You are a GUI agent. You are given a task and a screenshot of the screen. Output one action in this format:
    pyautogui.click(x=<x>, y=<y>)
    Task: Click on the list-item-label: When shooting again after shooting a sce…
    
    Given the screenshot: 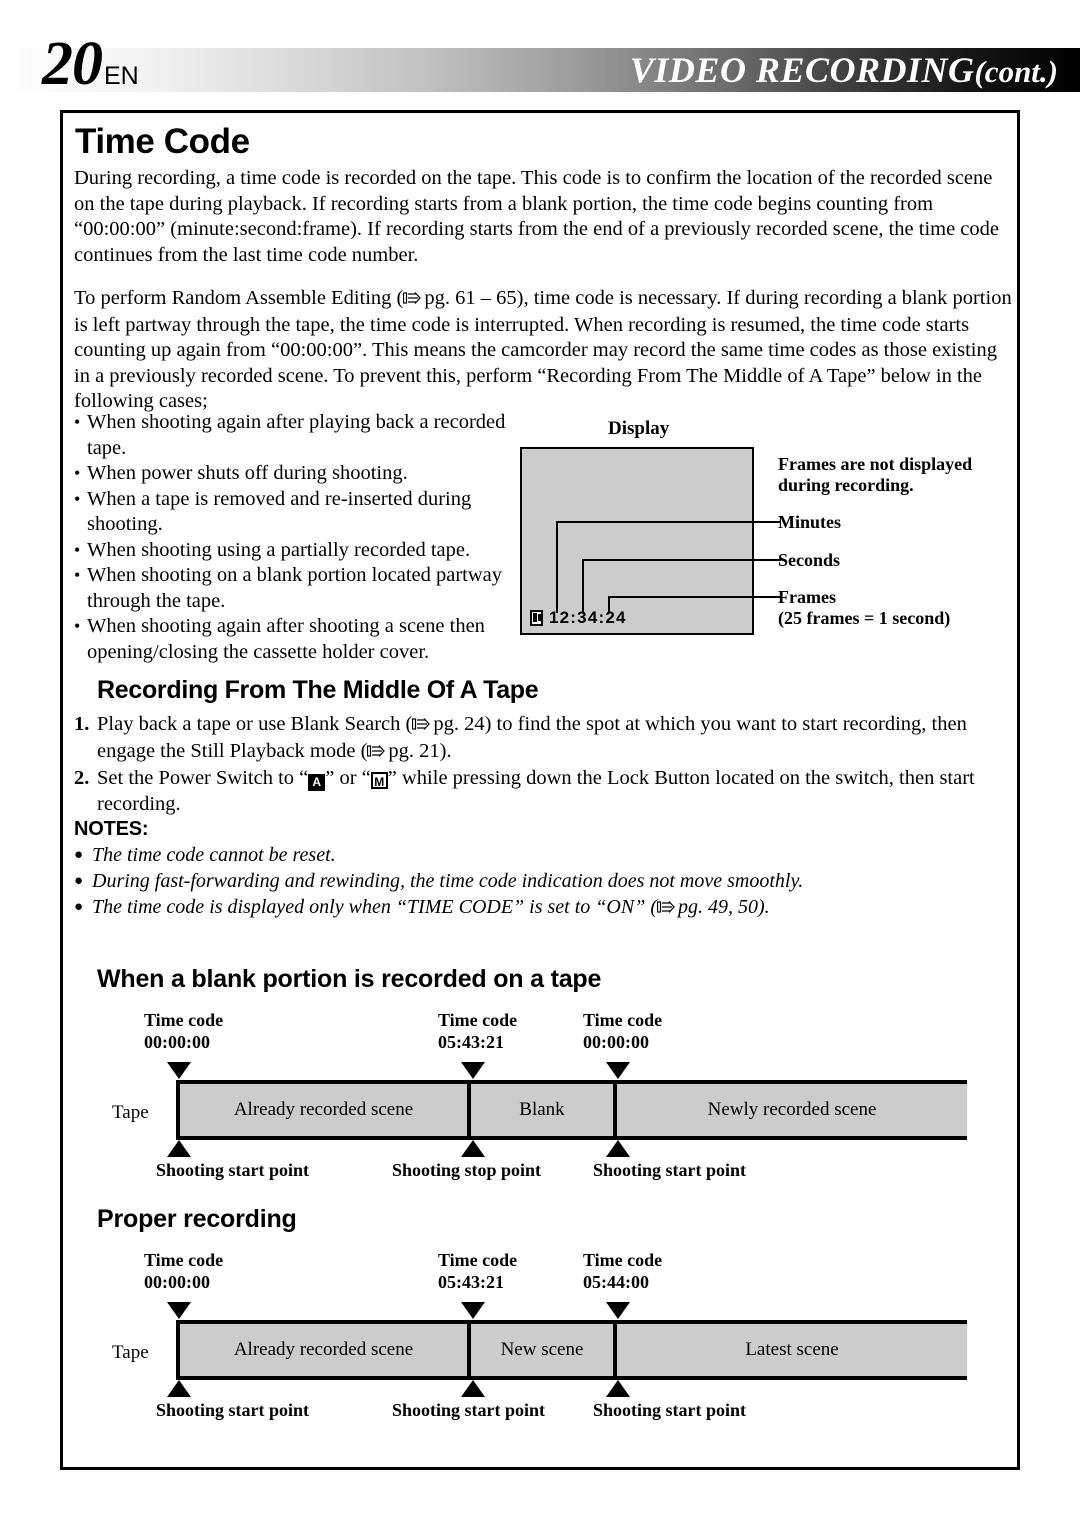 What is the action you would take?
    pyautogui.click(x=286, y=639)
    